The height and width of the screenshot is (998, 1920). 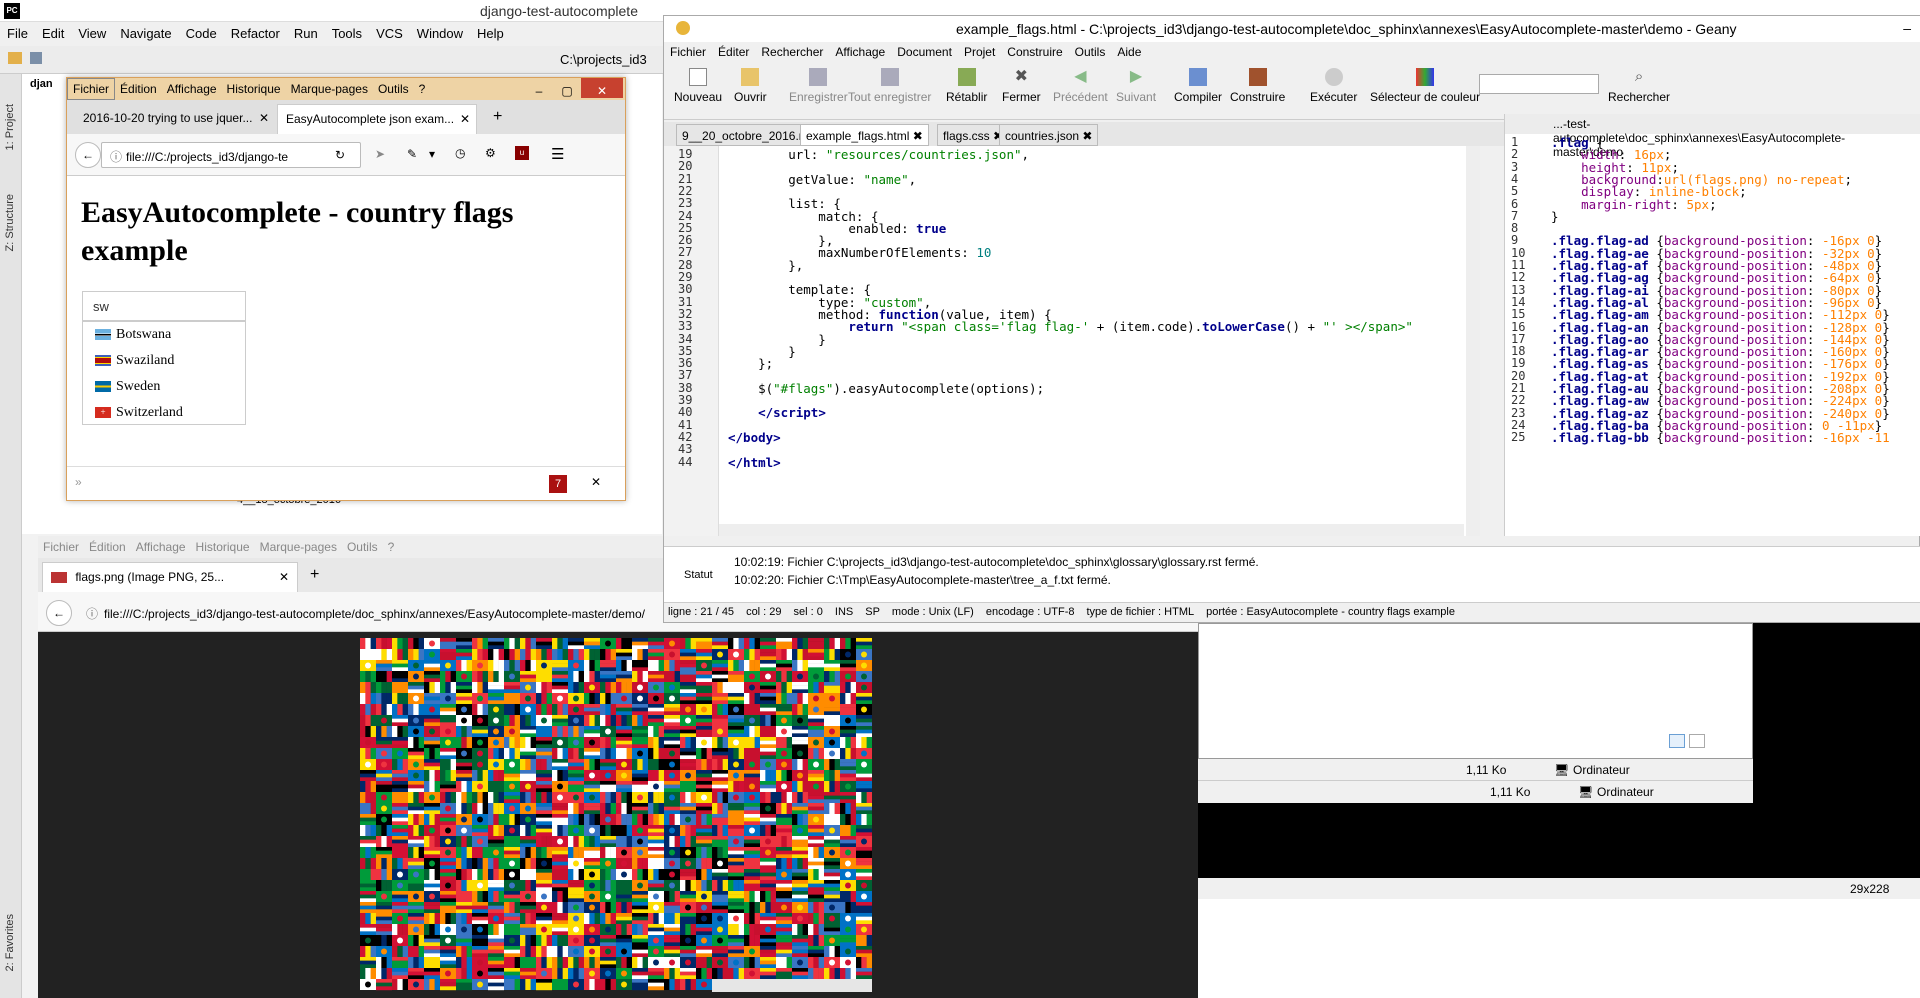 I want to click on g-menu-document: Document, so click(x=924, y=52).